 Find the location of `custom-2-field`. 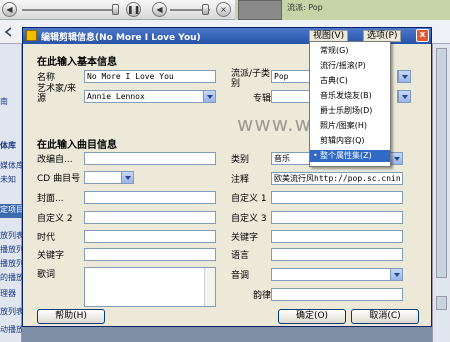

custom-2-field is located at coordinates (150, 217).